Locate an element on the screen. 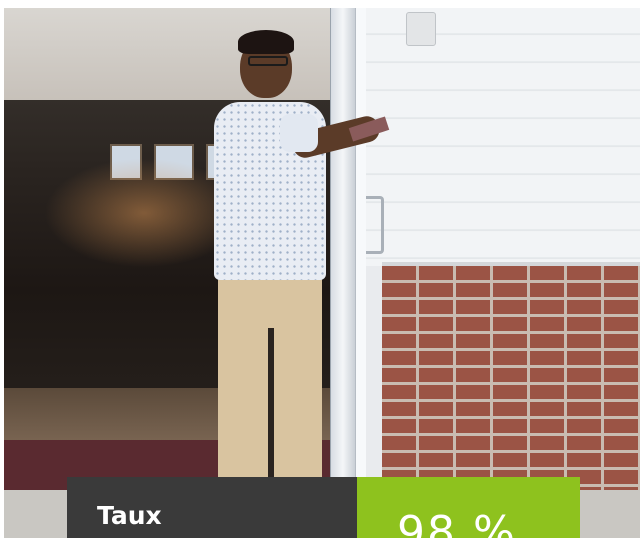  sleeve is located at coordinates (299, 133).